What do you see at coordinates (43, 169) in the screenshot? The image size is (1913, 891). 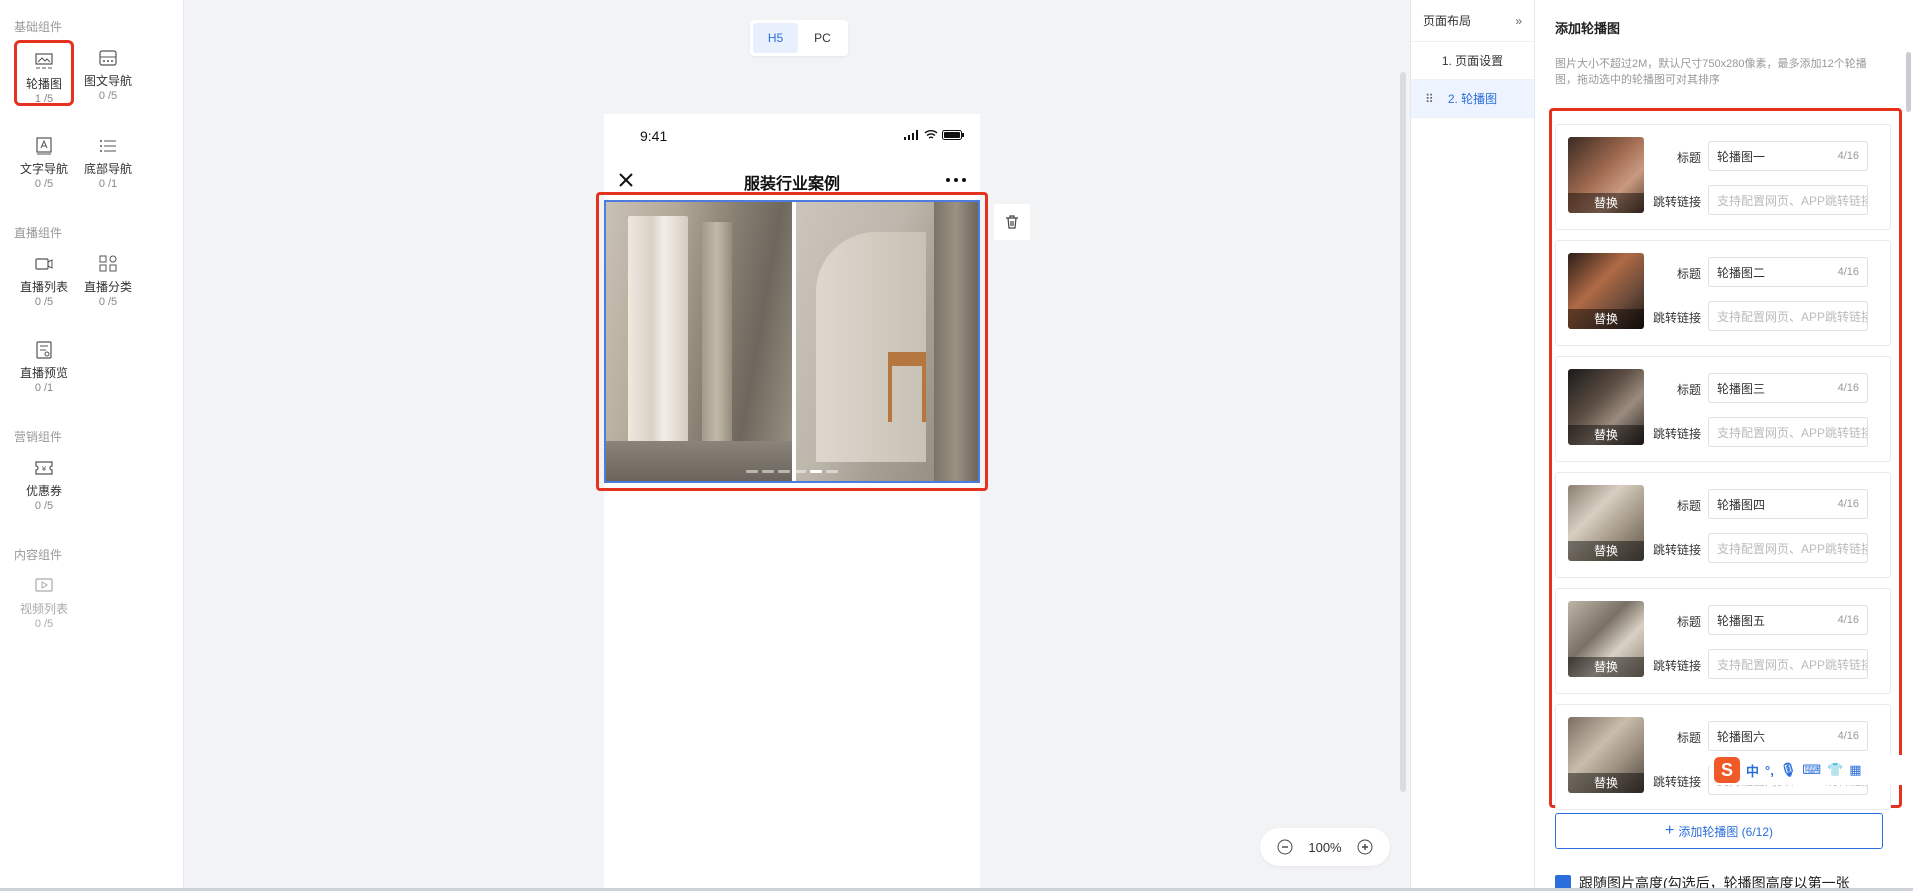 I see `component-name: 文字导航` at bounding box center [43, 169].